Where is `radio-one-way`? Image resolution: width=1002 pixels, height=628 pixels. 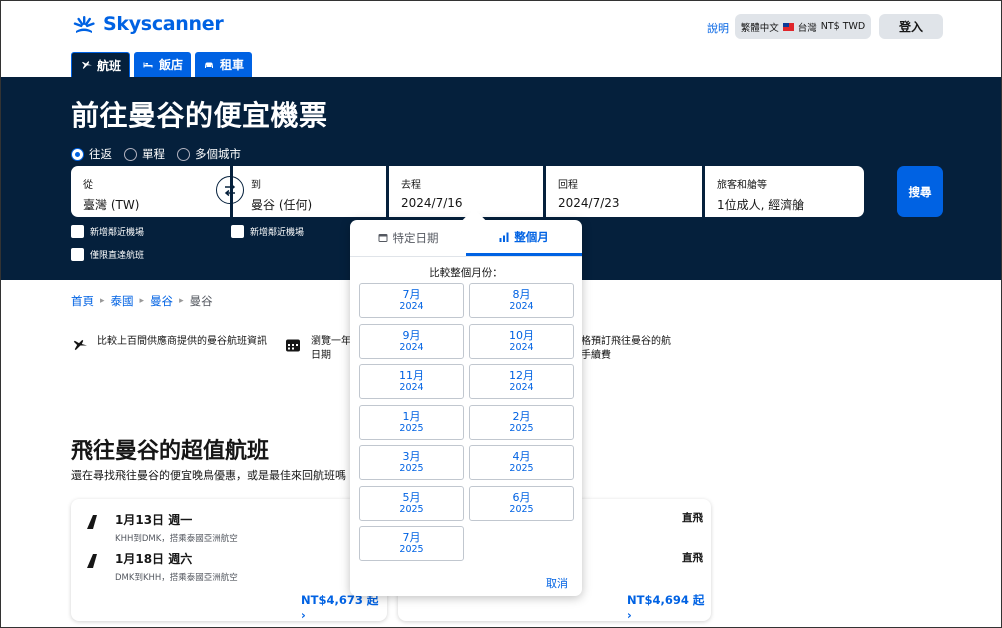
radio-one-way is located at coordinates (130, 154).